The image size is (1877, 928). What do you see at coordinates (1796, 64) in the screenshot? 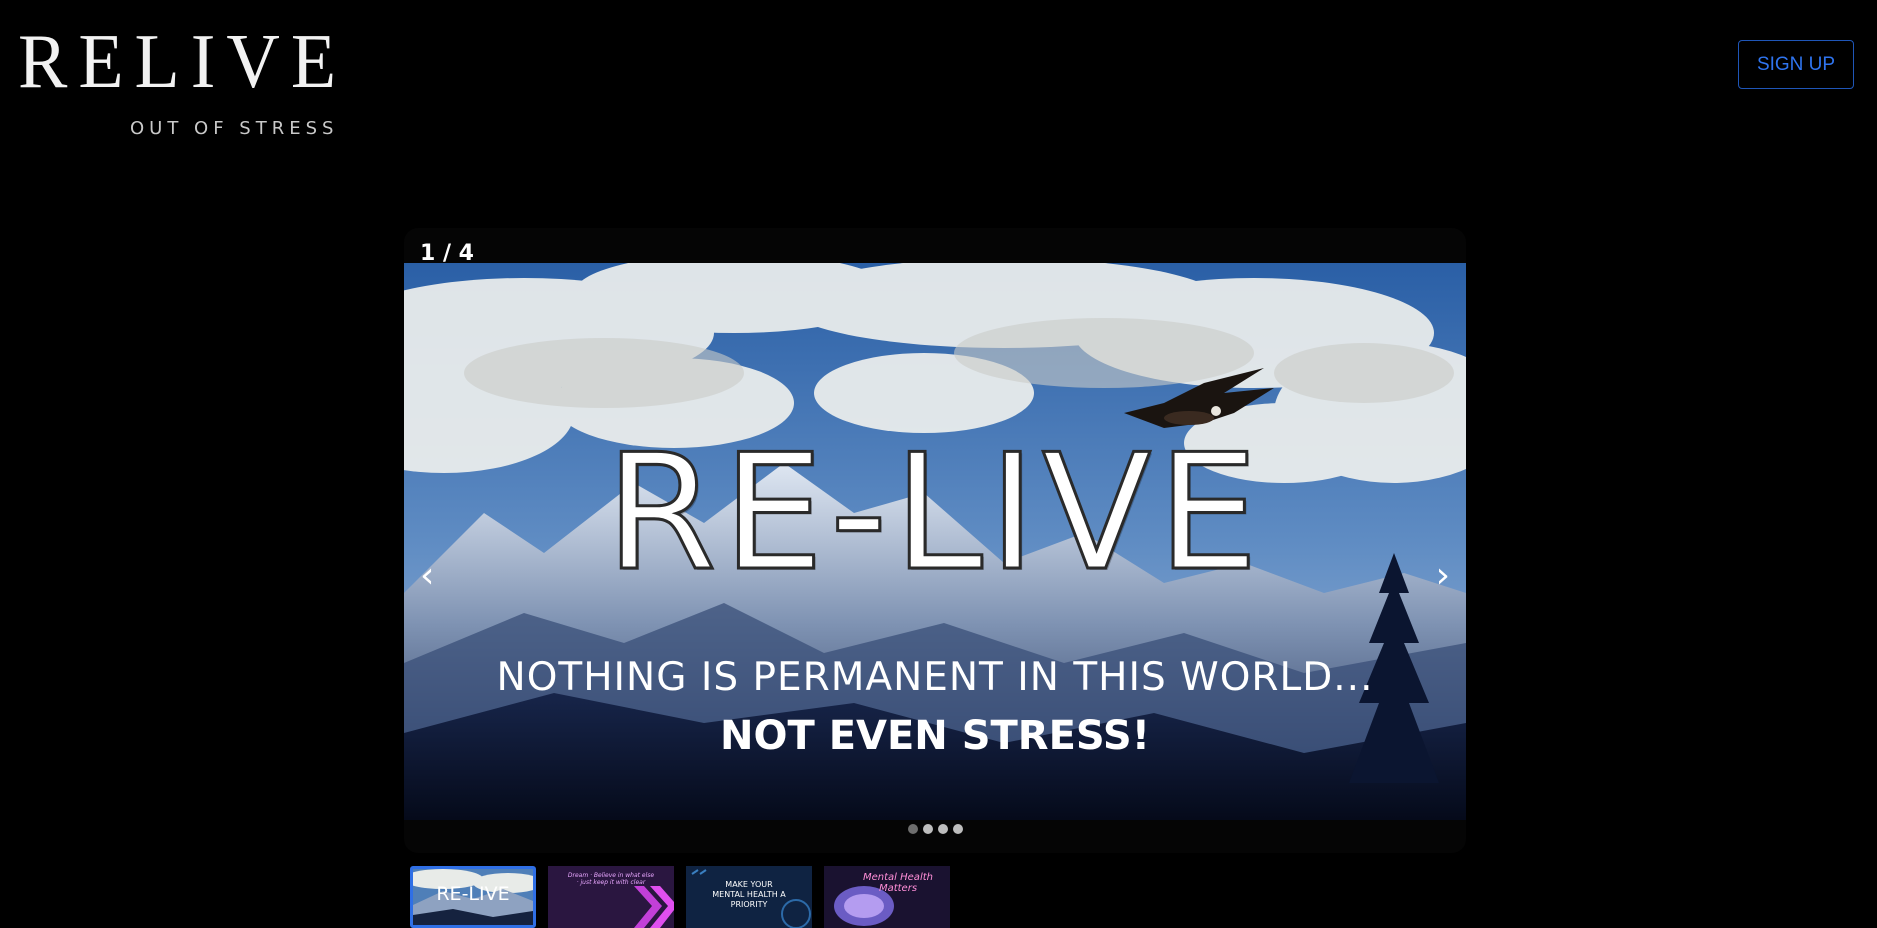
I see `signup-button: SIGN UP` at bounding box center [1796, 64].